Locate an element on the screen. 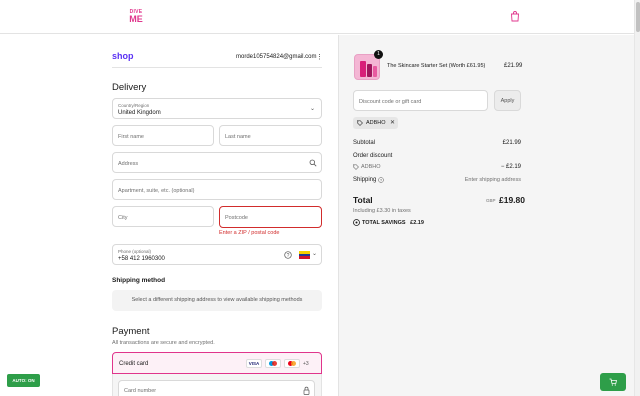  close-icon: ✕ is located at coordinates (392, 122).